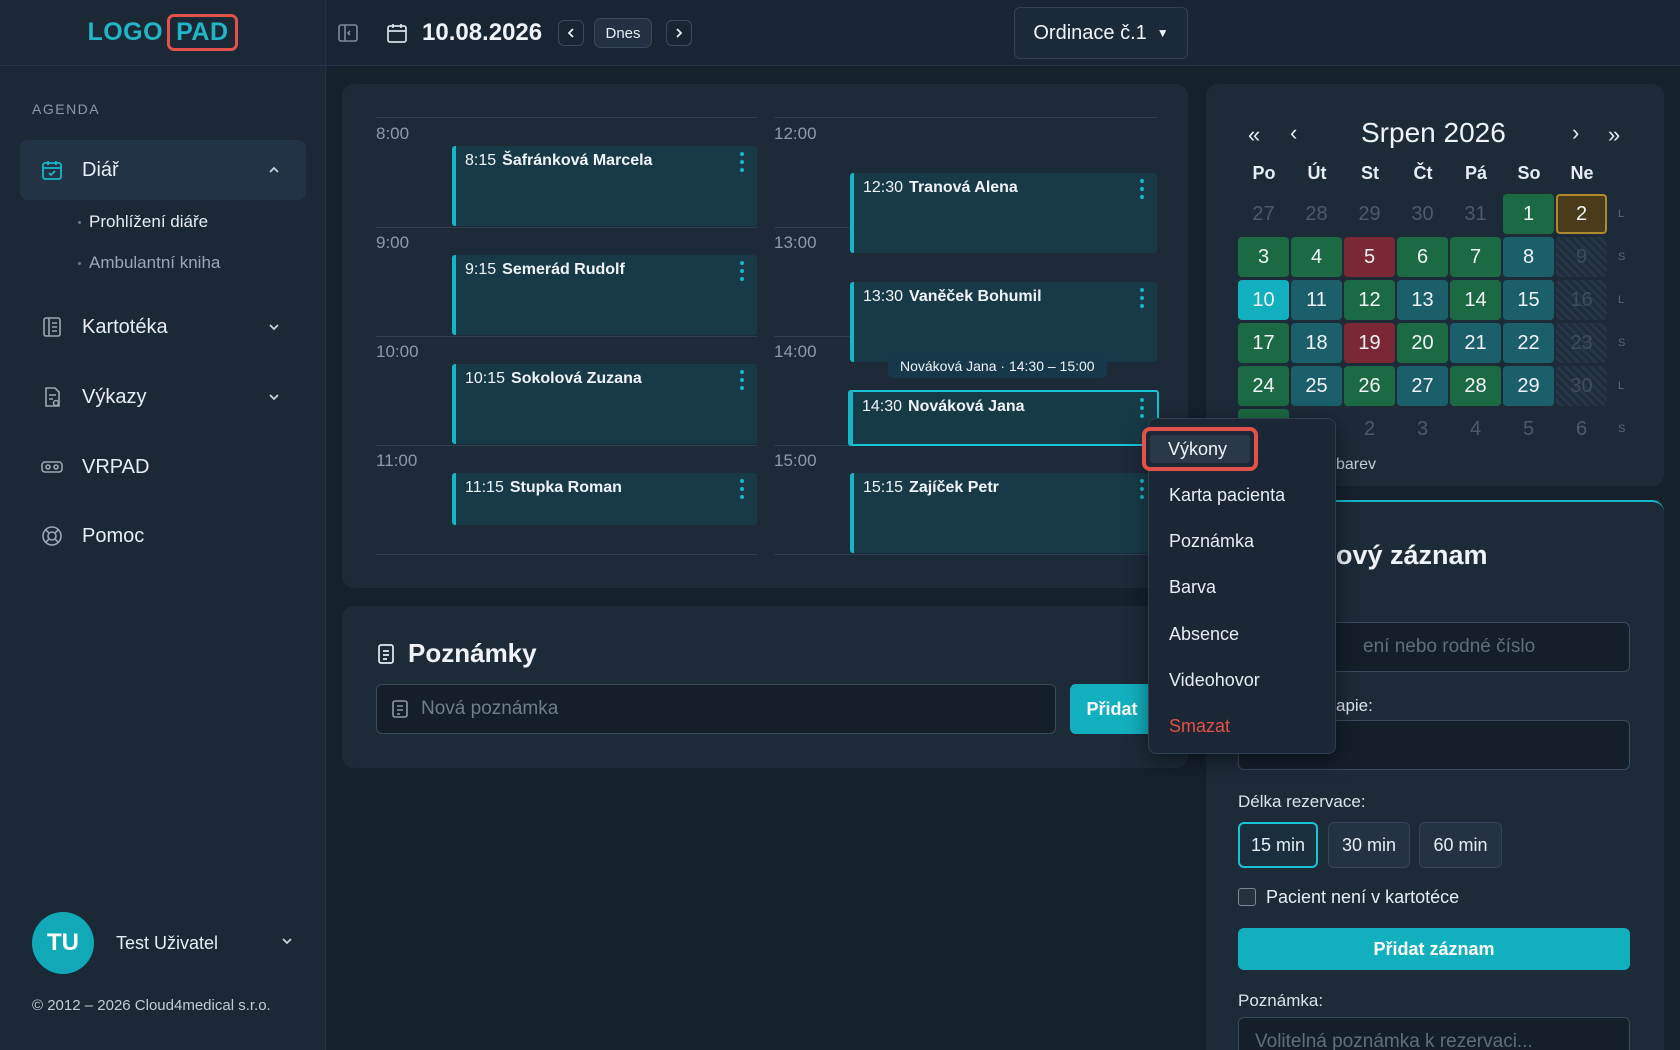  What do you see at coordinates (1369, 386) in the screenshot?
I see `calendar-day: 26` at bounding box center [1369, 386].